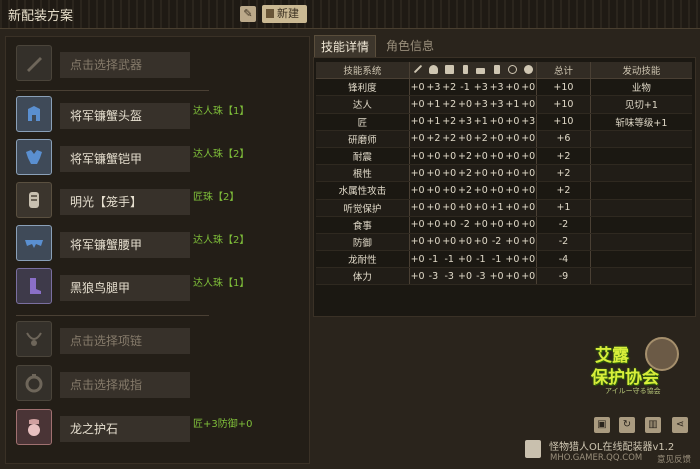 The width and height of the screenshot is (700, 469). I want to click on weapon-col-icon, so click(417, 71).